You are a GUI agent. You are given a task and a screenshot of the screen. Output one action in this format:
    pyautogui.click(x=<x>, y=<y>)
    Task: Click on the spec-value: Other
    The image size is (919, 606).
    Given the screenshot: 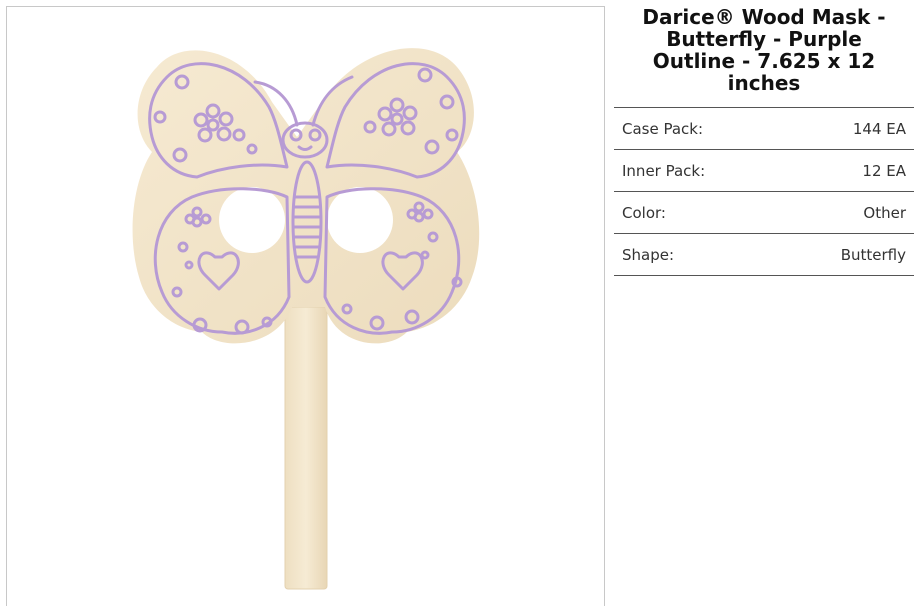 What is the action you would take?
    pyautogui.click(x=884, y=212)
    